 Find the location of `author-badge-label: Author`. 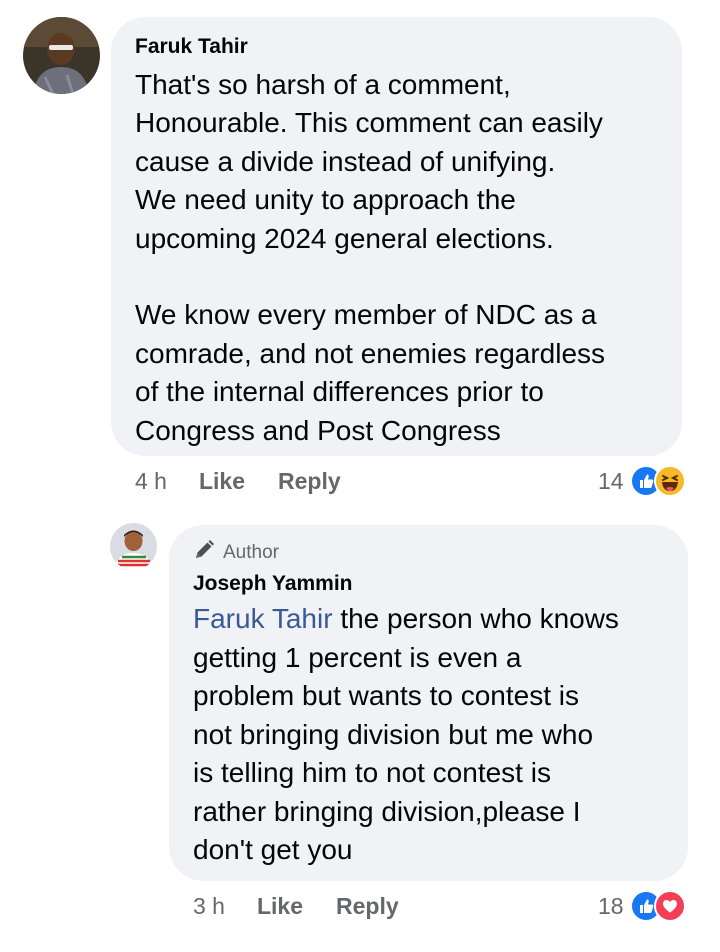

author-badge-label: Author is located at coordinates (251, 552).